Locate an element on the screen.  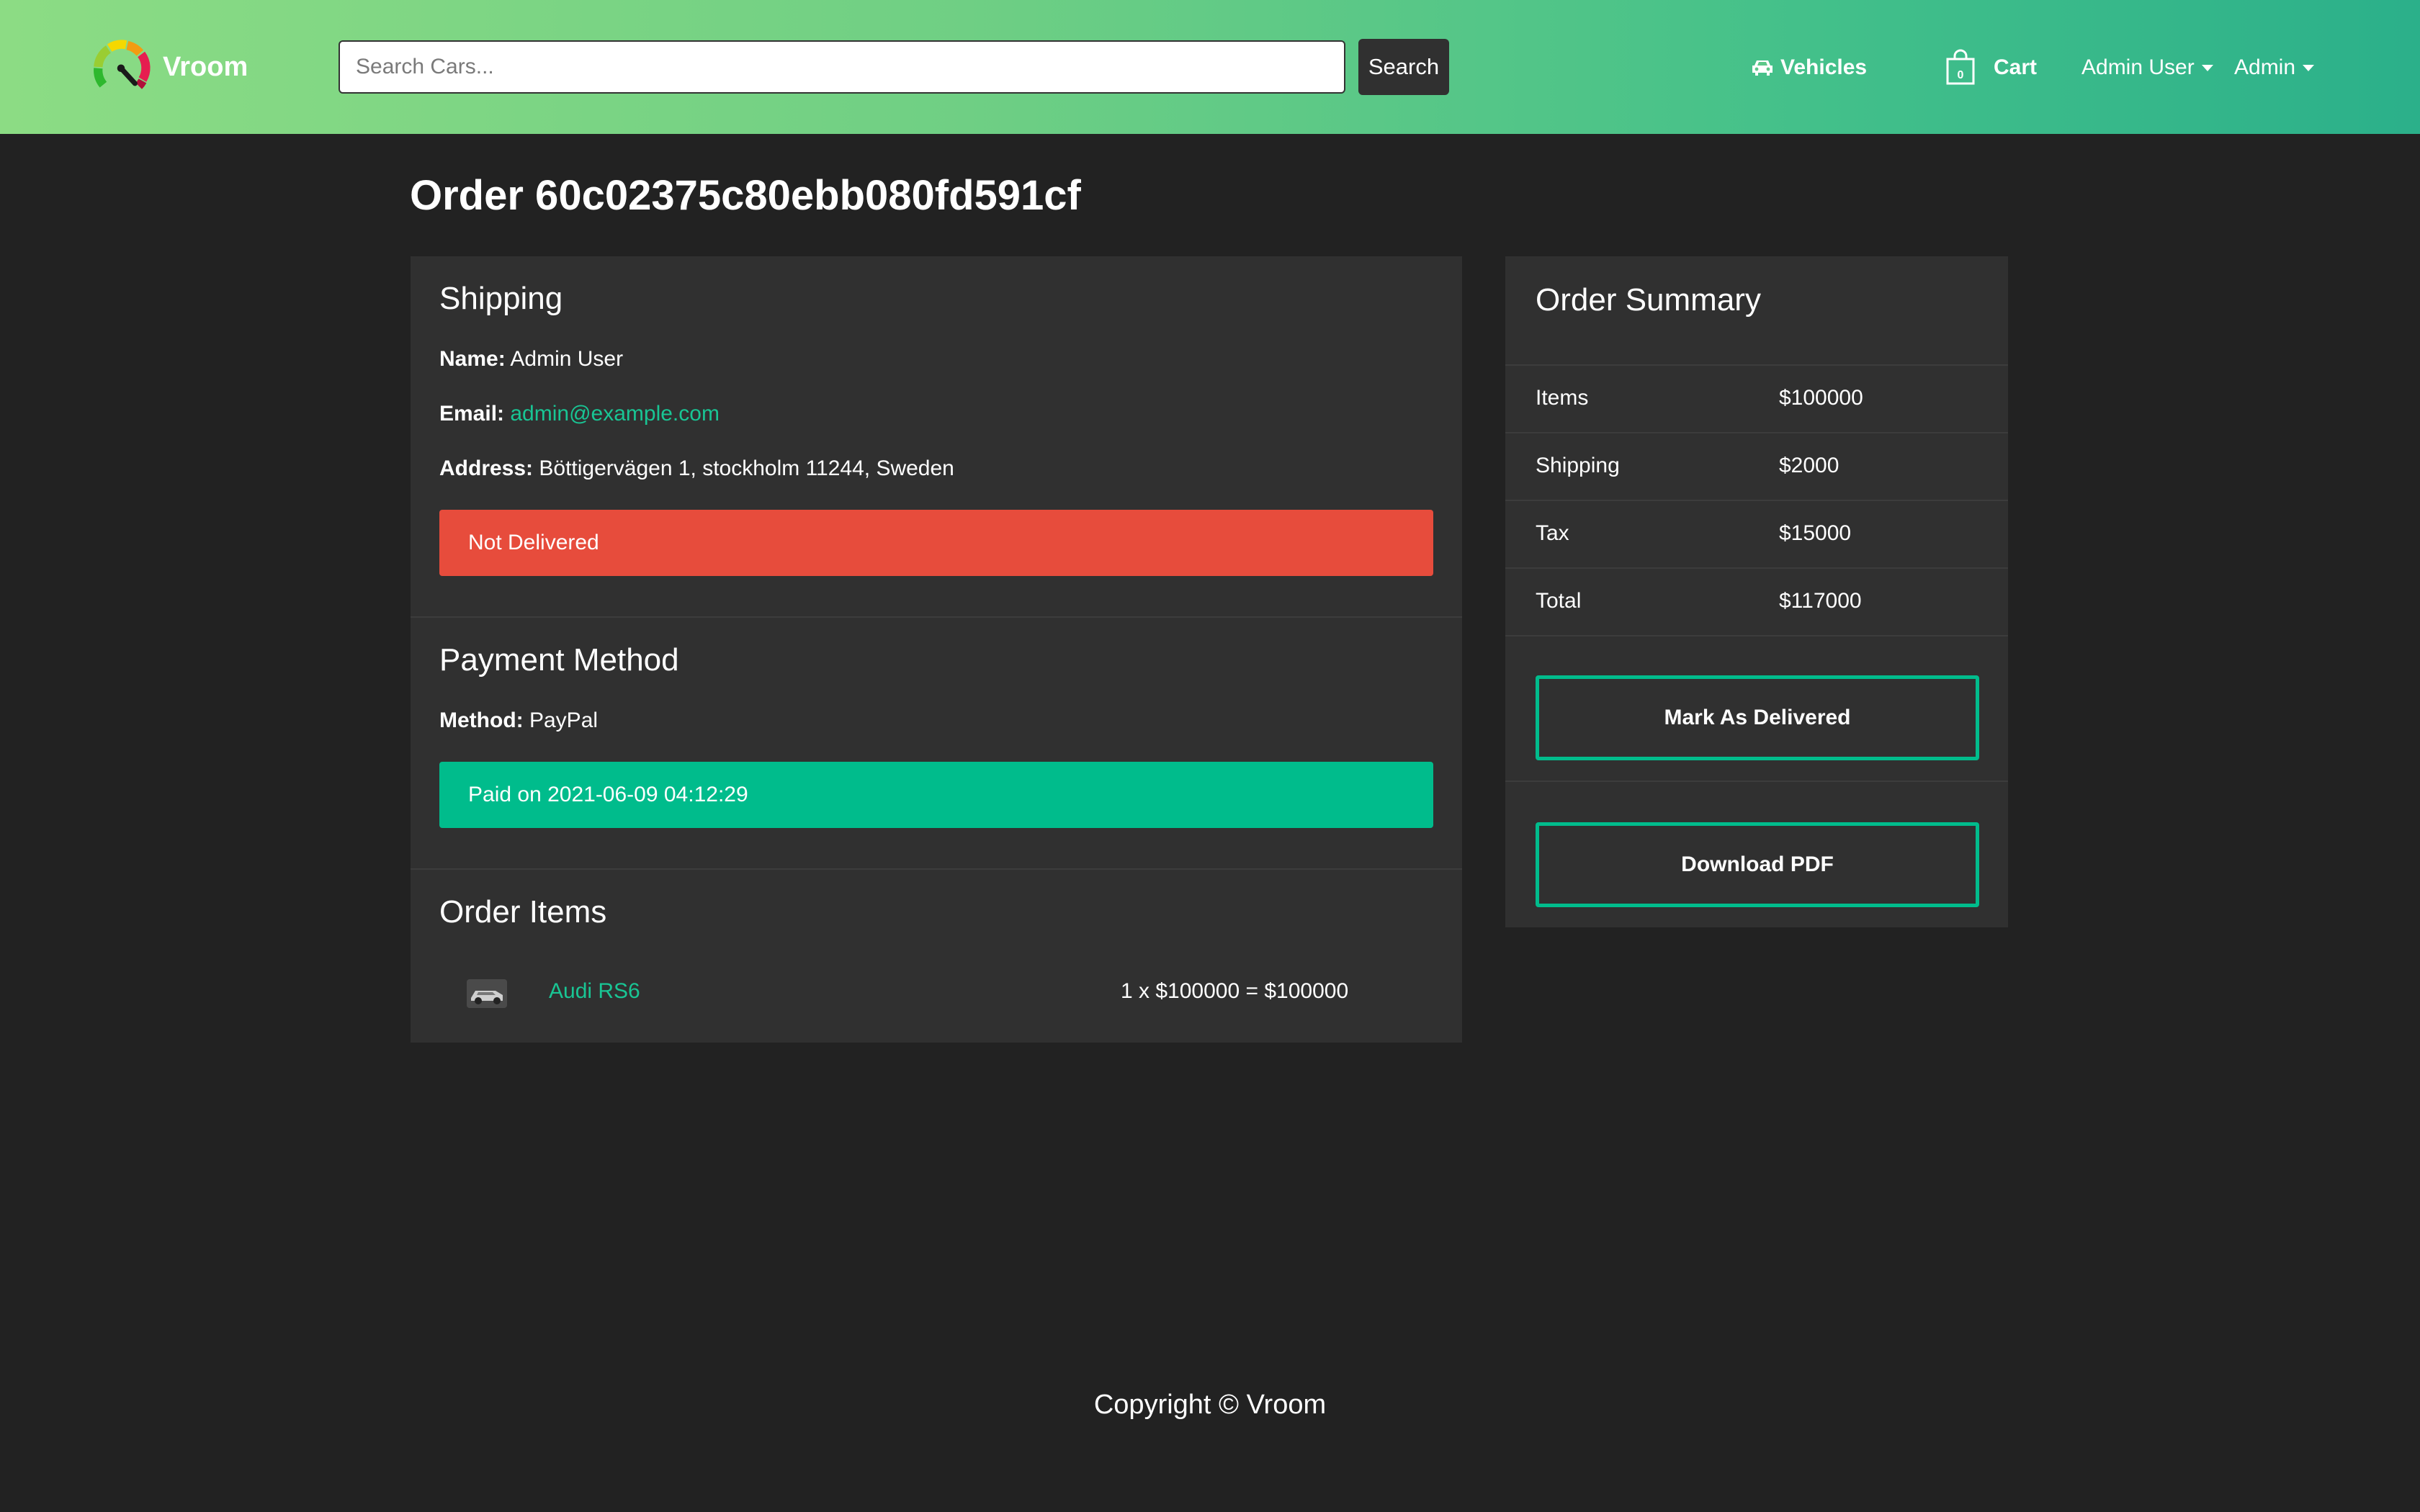
page-title: Order 60c02375c80ebb080fd591cf is located at coordinates (745, 195).